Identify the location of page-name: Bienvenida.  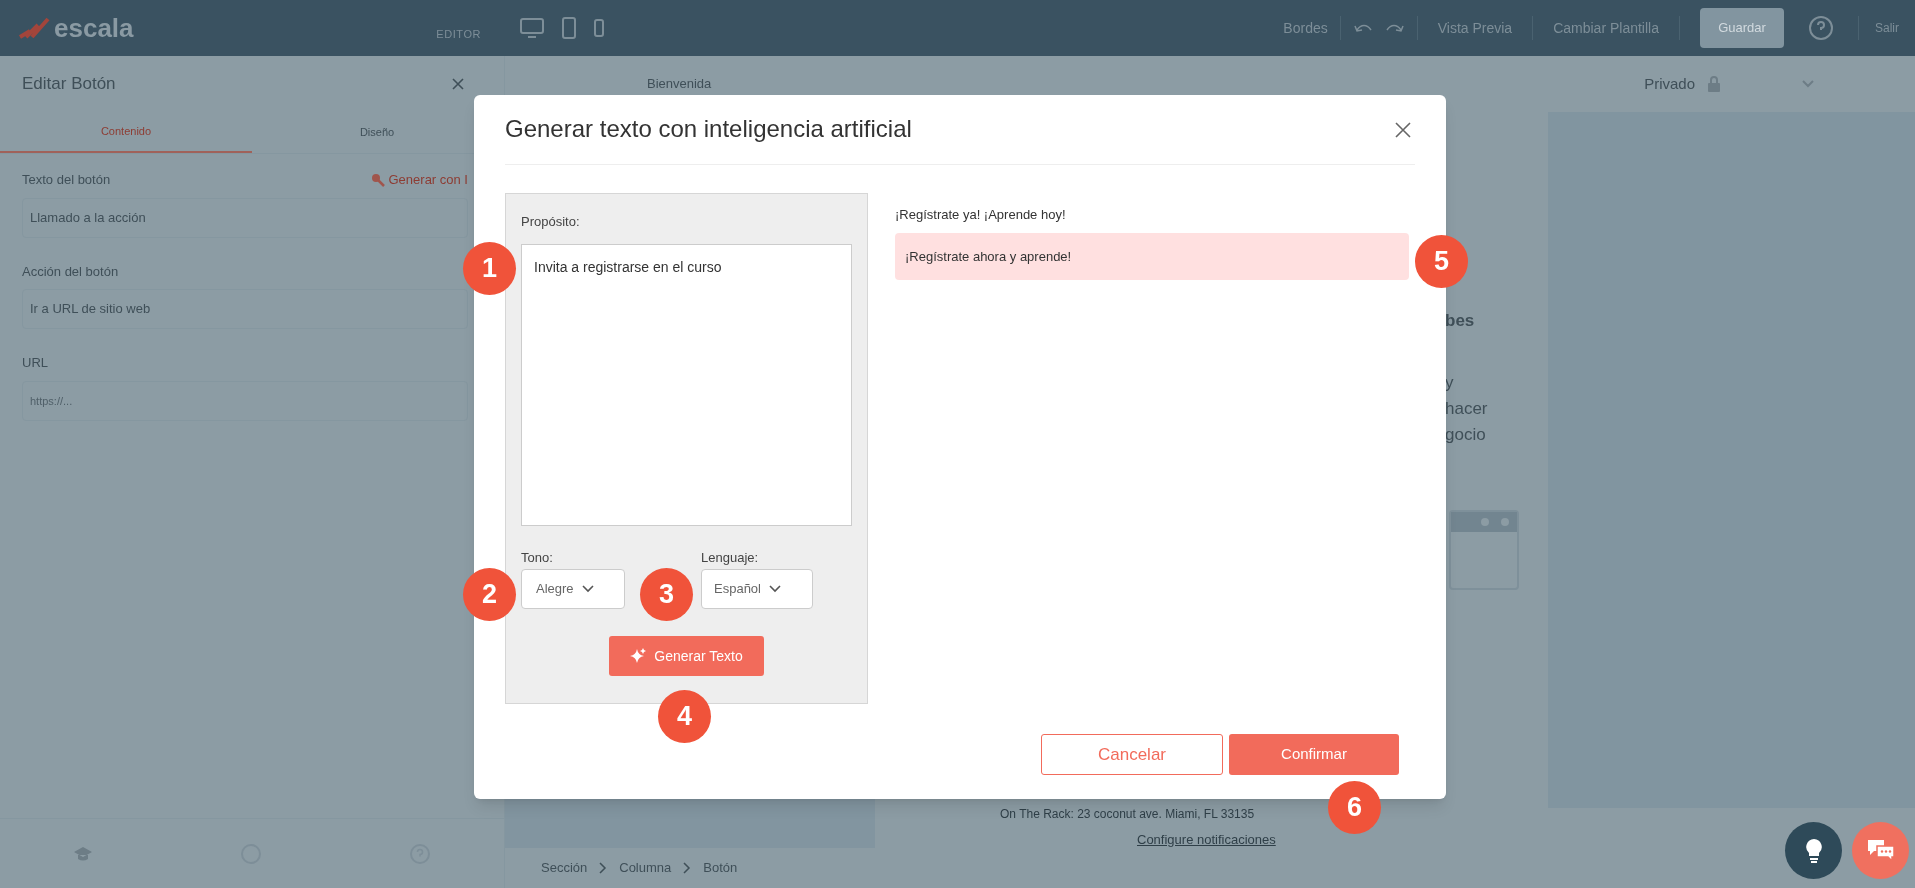
(679, 84).